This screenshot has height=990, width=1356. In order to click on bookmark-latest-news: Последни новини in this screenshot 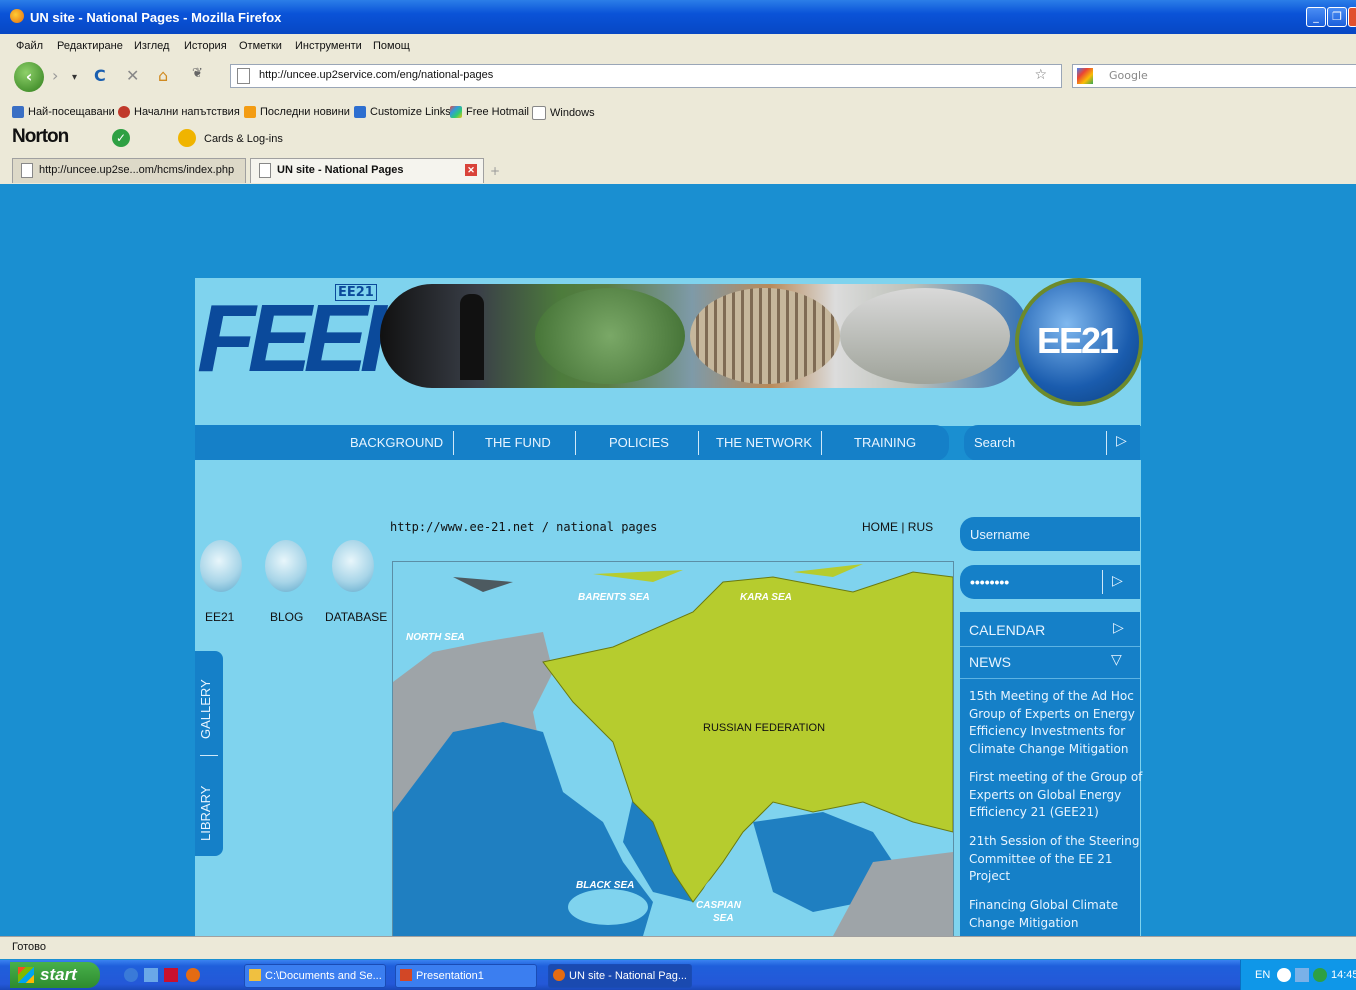, I will do `click(297, 112)`.